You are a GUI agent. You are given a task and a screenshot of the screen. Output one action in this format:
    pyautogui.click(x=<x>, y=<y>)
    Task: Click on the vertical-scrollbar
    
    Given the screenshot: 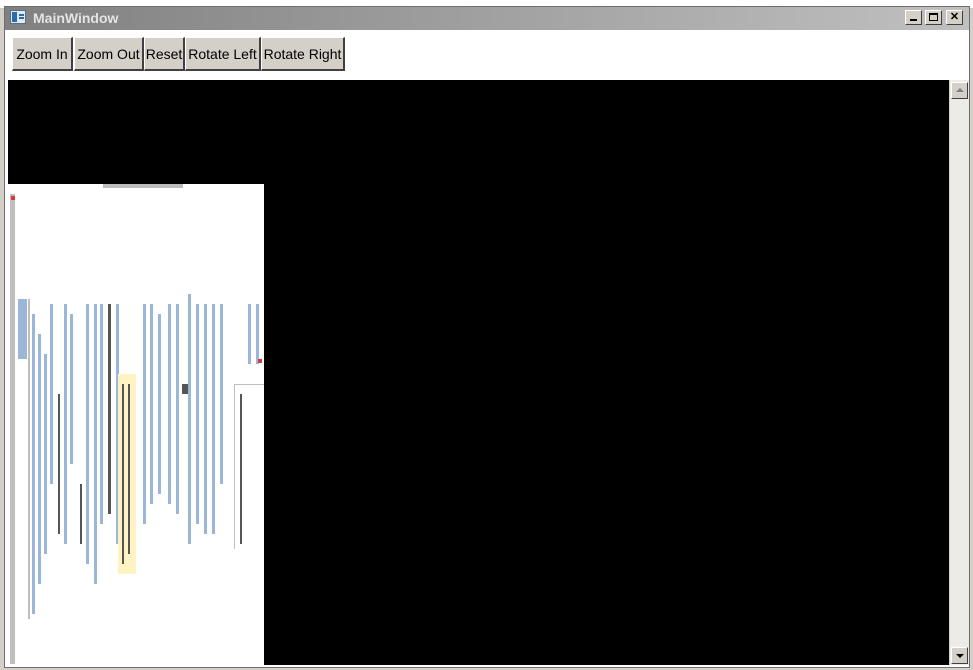 What is the action you would take?
    pyautogui.click(x=959, y=372)
    